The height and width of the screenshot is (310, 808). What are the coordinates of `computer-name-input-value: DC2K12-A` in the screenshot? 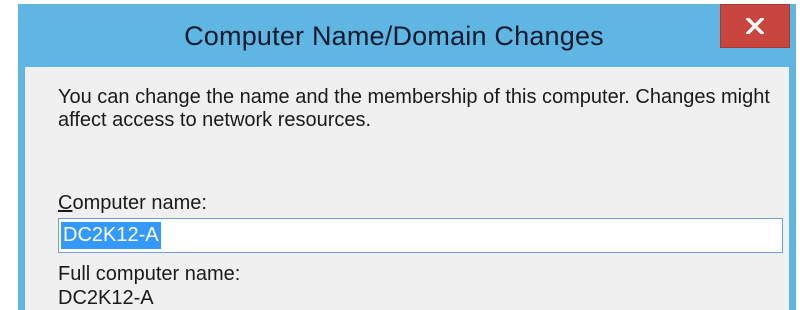 It's located at (111, 235).